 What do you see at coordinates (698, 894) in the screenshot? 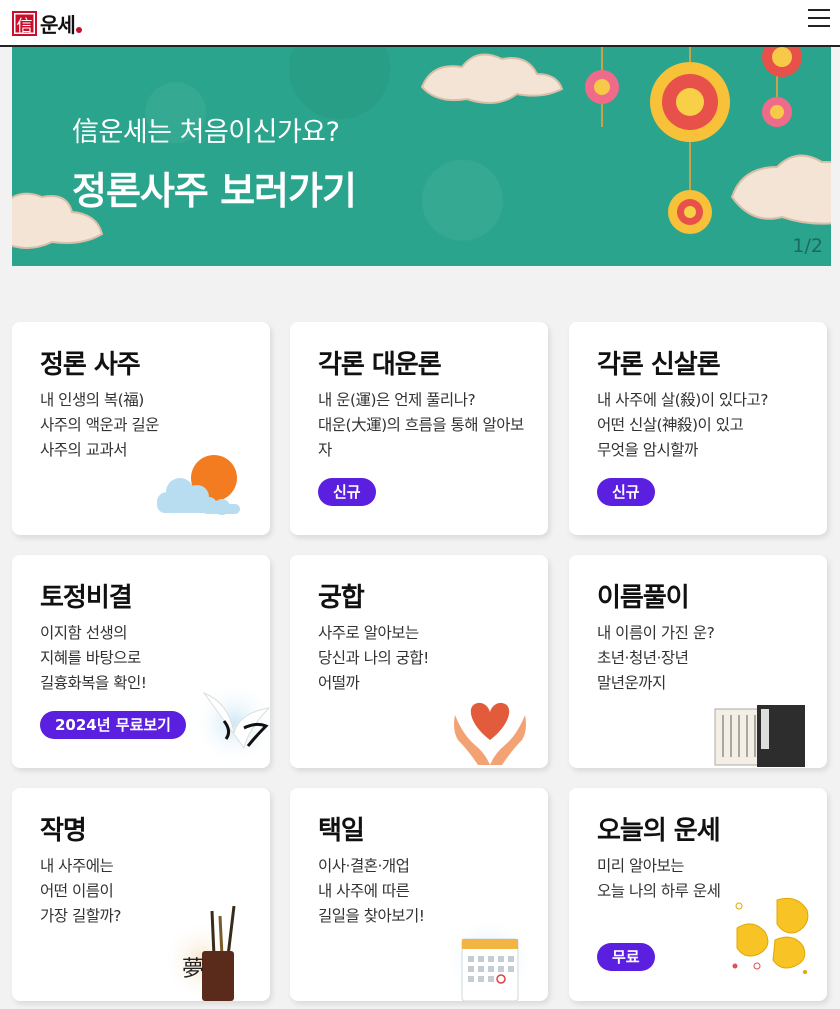
I see `card-oneul-unse: 오늘의 운세 미리 알아보는 오늘 나의 하루 운세 무료` at bounding box center [698, 894].